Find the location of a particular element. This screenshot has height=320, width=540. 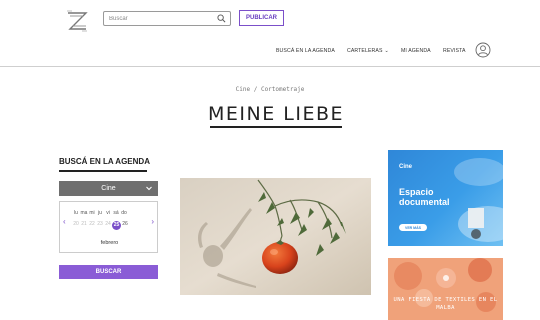

nav-item-mi-agenda: MI AGENDA is located at coordinates (416, 51).